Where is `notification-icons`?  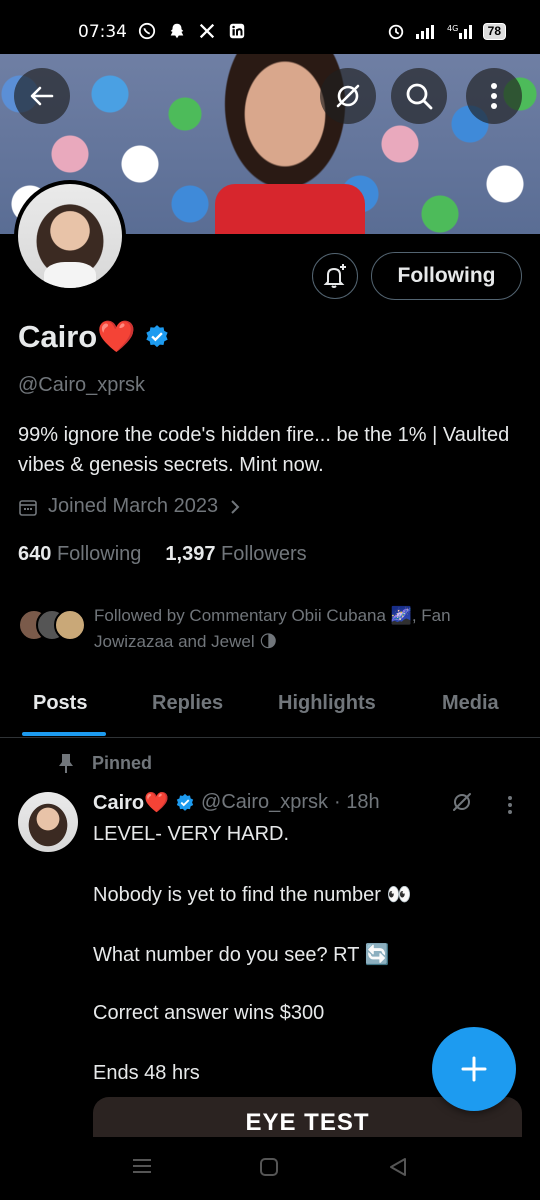 notification-icons is located at coordinates (192, 31).